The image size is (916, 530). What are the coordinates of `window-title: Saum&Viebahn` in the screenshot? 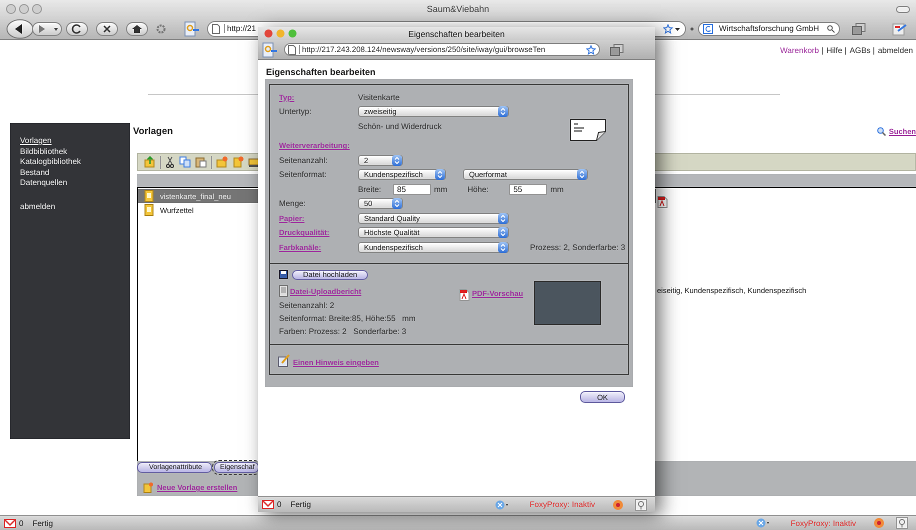 It's located at (458, 9).